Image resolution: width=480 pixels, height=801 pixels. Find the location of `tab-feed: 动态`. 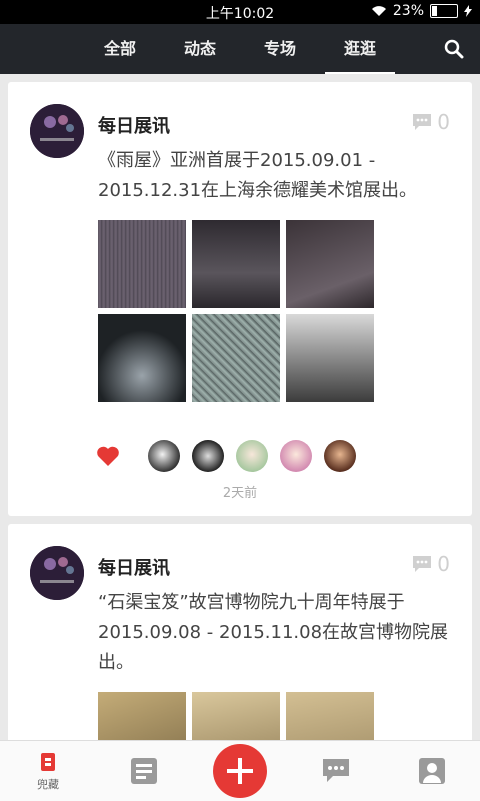

tab-feed: 动态 is located at coordinates (200, 49).